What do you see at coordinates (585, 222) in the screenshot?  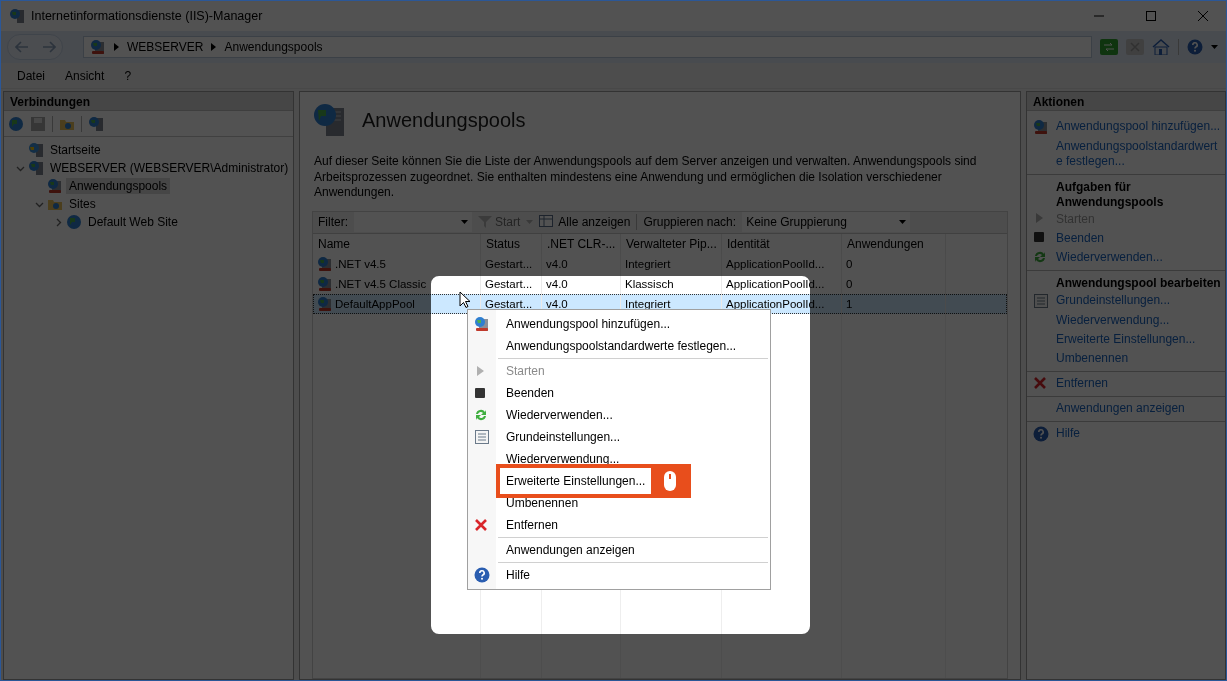 I see `show-all-button: Alle anzeigen` at bounding box center [585, 222].